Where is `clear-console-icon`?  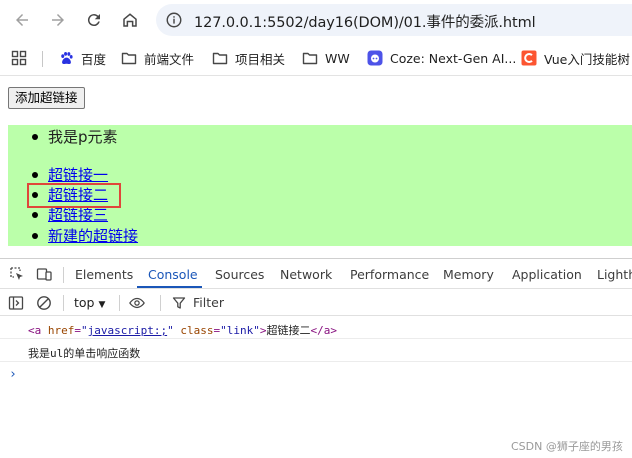
clear-console-icon is located at coordinates (44, 303).